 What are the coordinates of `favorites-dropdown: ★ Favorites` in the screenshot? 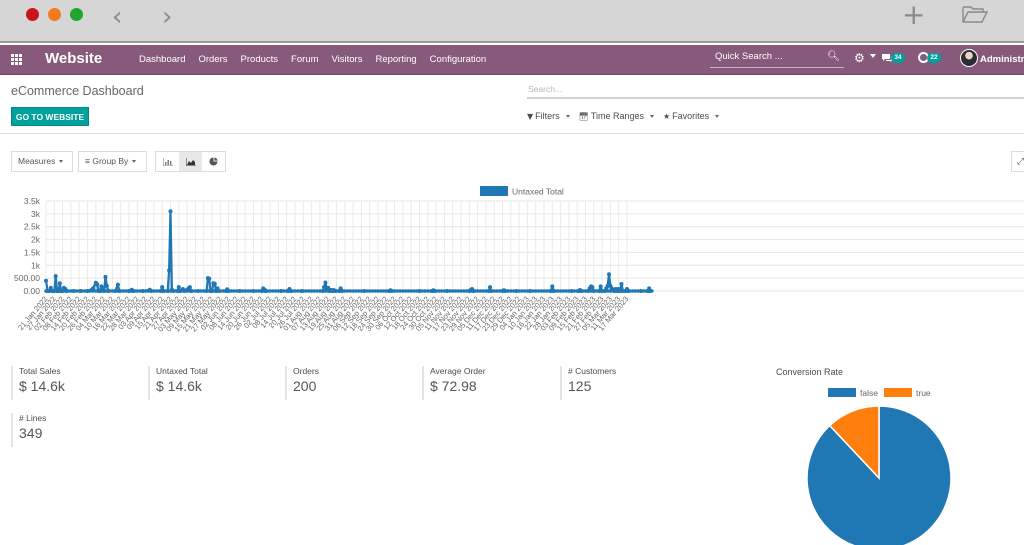 It's located at (691, 116).